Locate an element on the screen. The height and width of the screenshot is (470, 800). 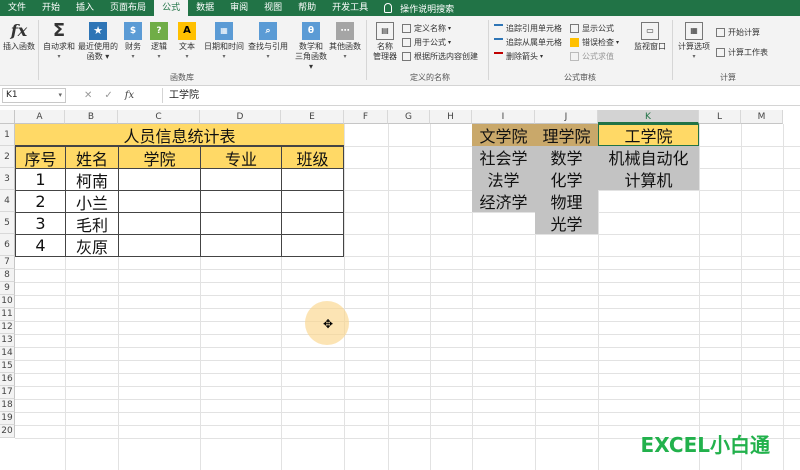
menu-help: 帮助 is located at coordinates (307, 8).